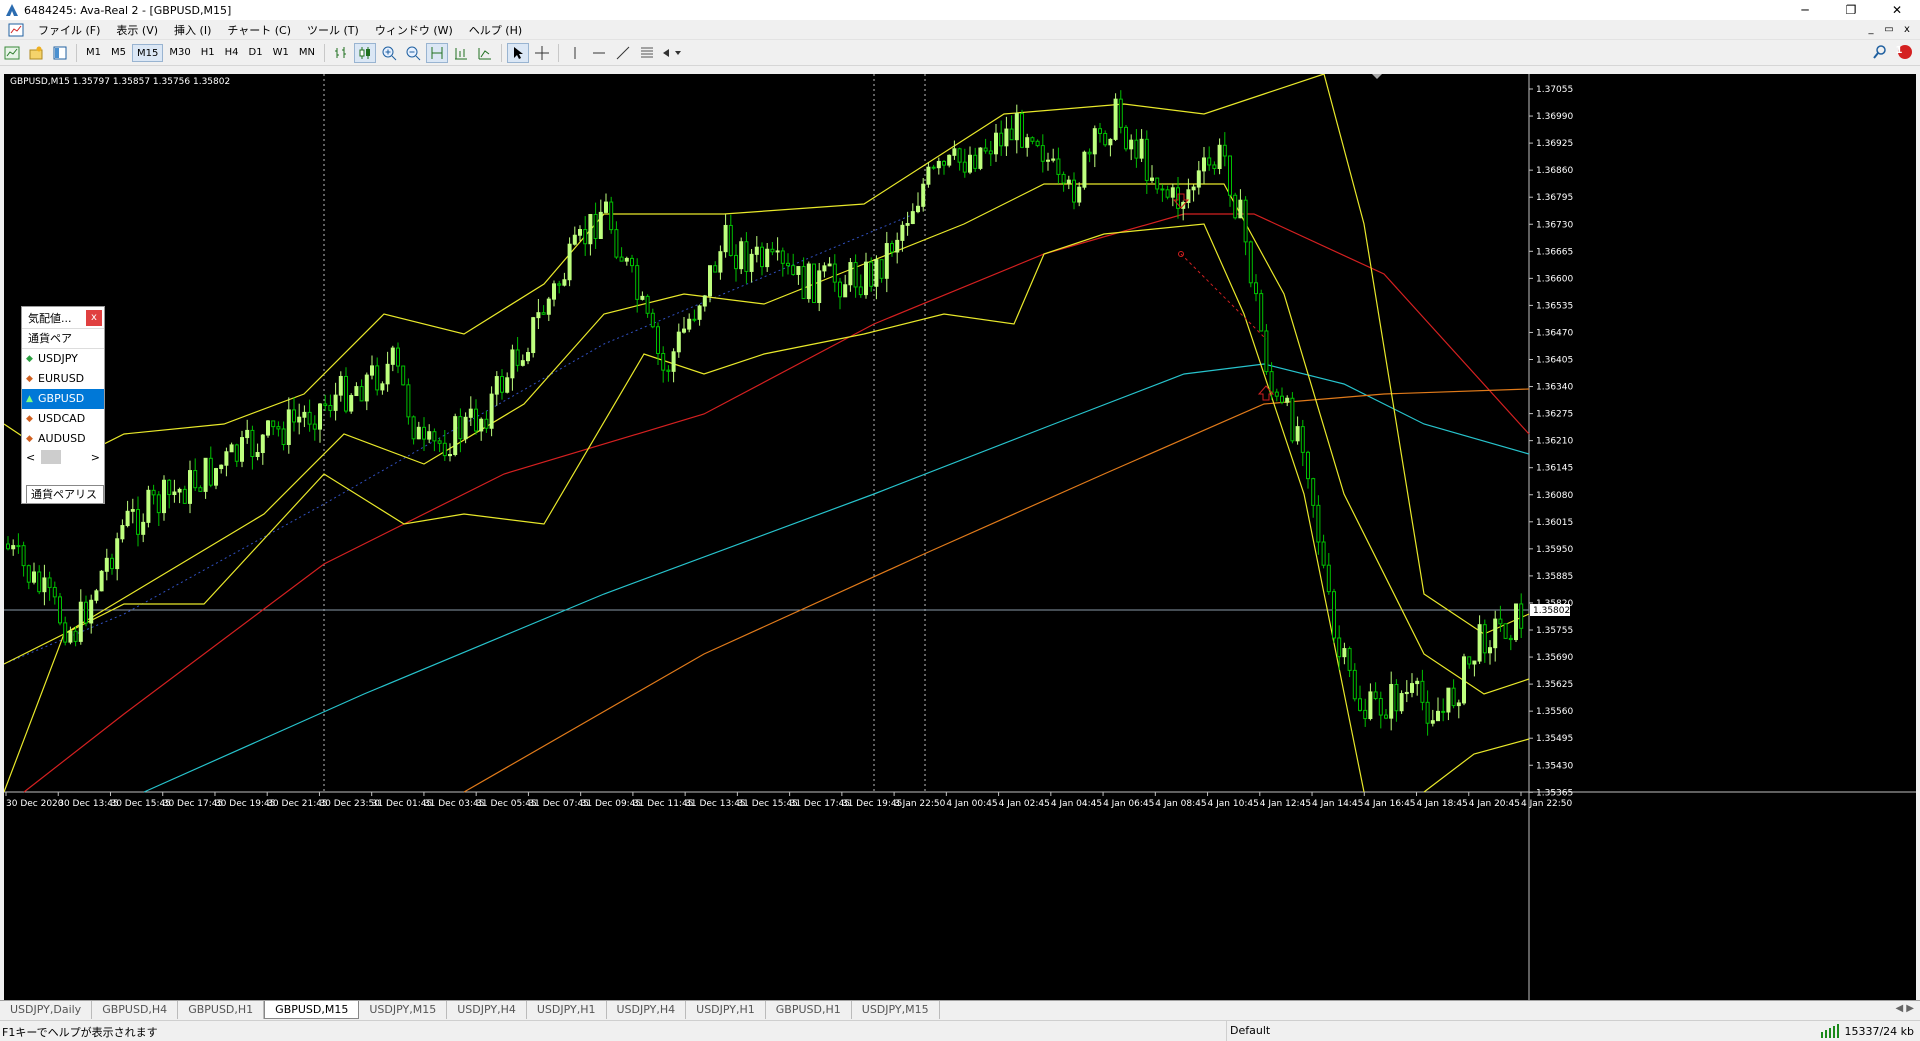 This screenshot has width=1920, height=1041. Describe the element at coordinates (389, 53) in the screenshot. I see `zoom-in-icon` at that location.